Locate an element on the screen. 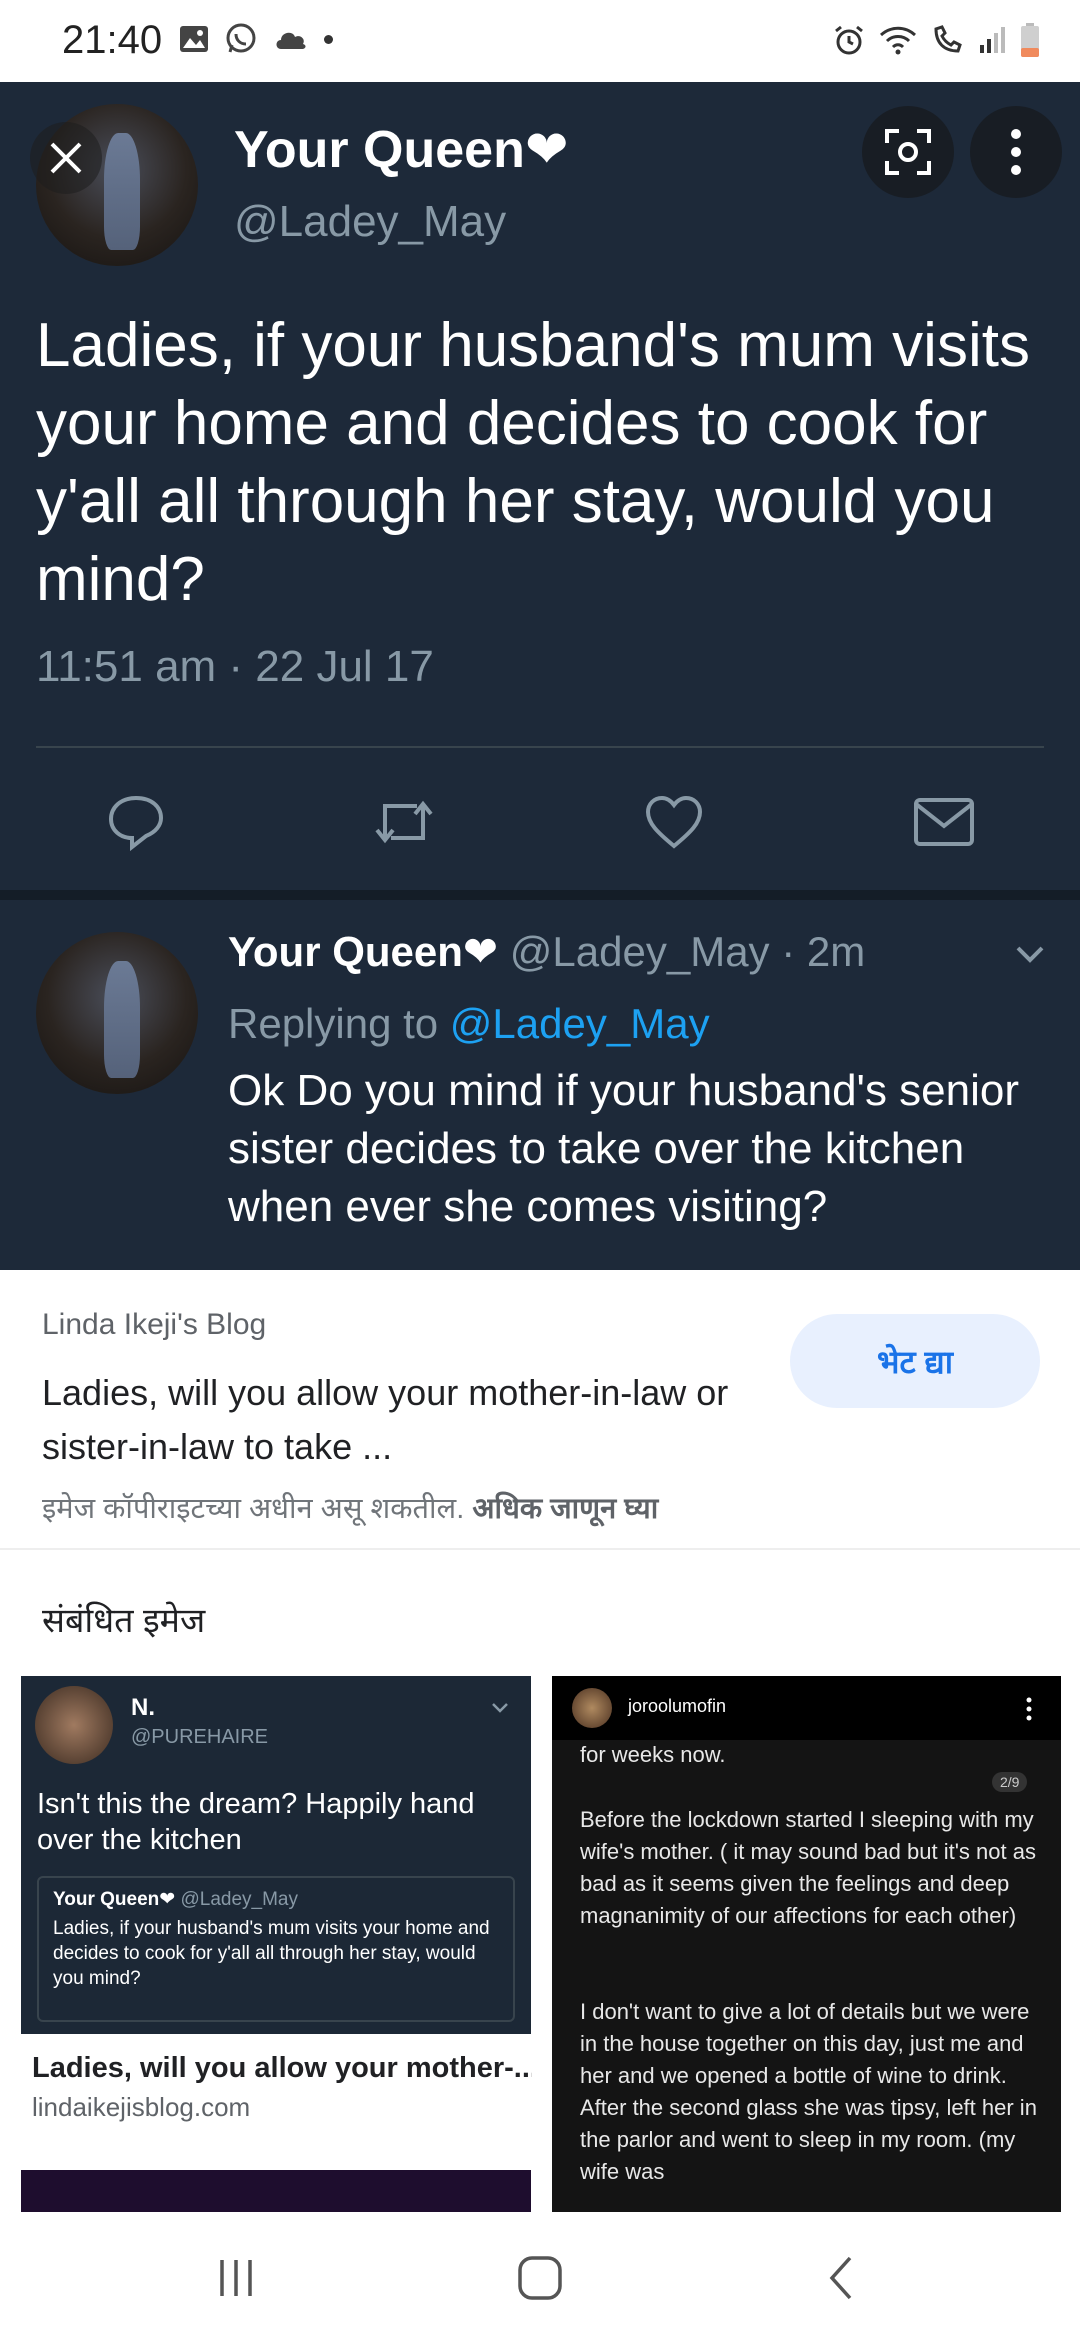 The height and width of the screenshot is (2340, 1080). reply-avatar is located at coordinates (117, 1013).